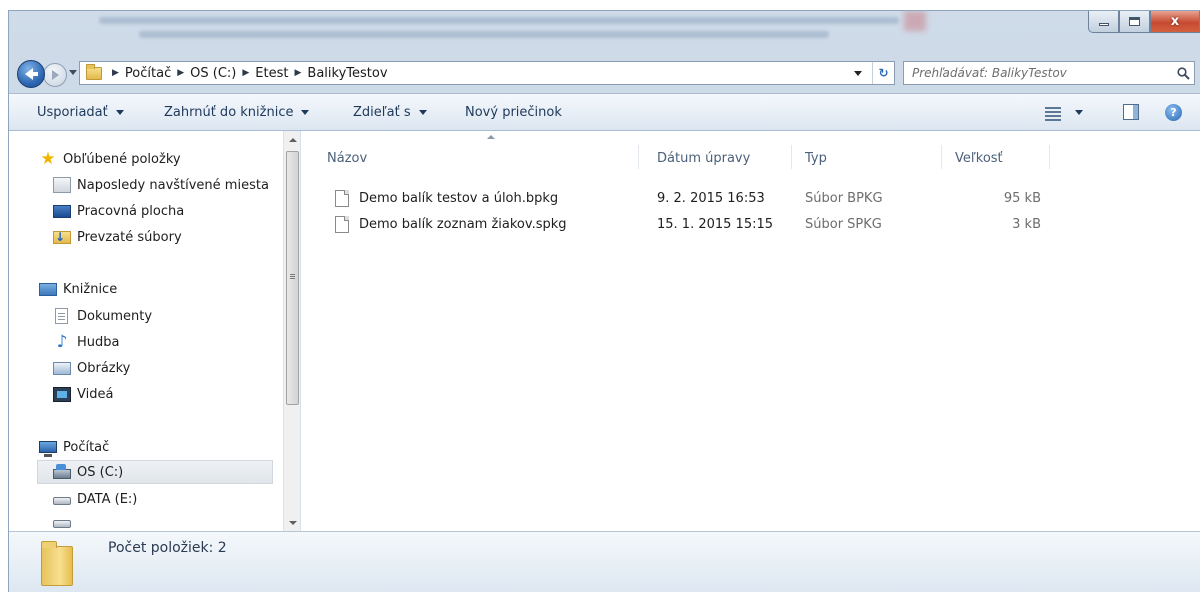 Image resolution: width=1200 pixels, height=592 pixels. I want to click on libraries-icon, so click(48, 289).